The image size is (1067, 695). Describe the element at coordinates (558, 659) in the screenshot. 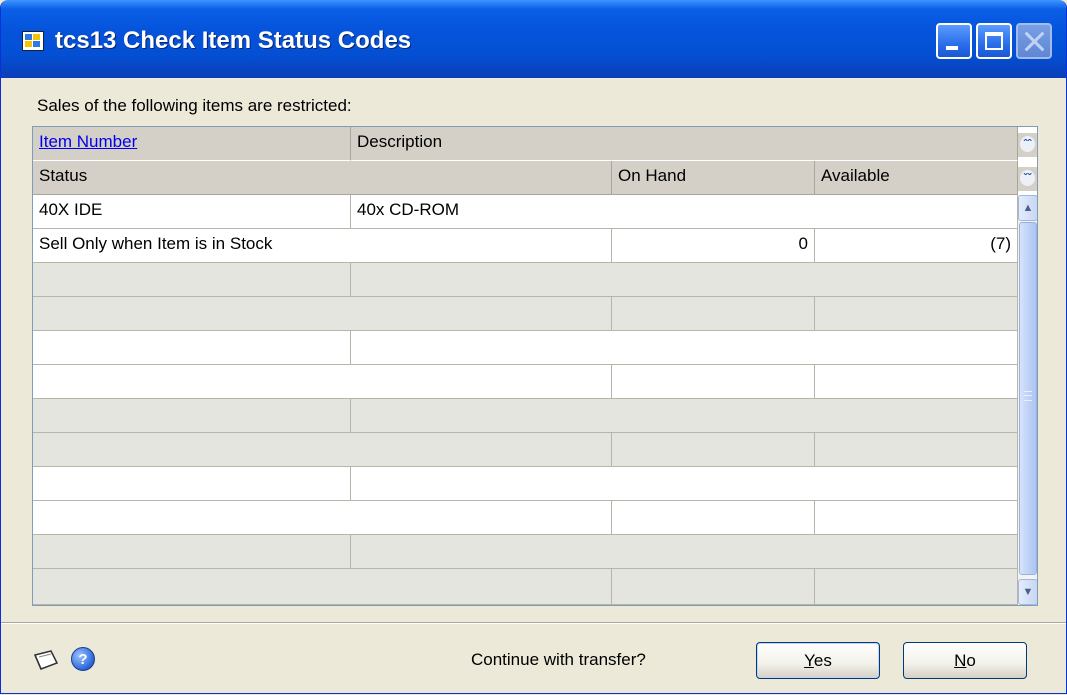

I see `continue-prompt: Continue with transfer?` at that location.